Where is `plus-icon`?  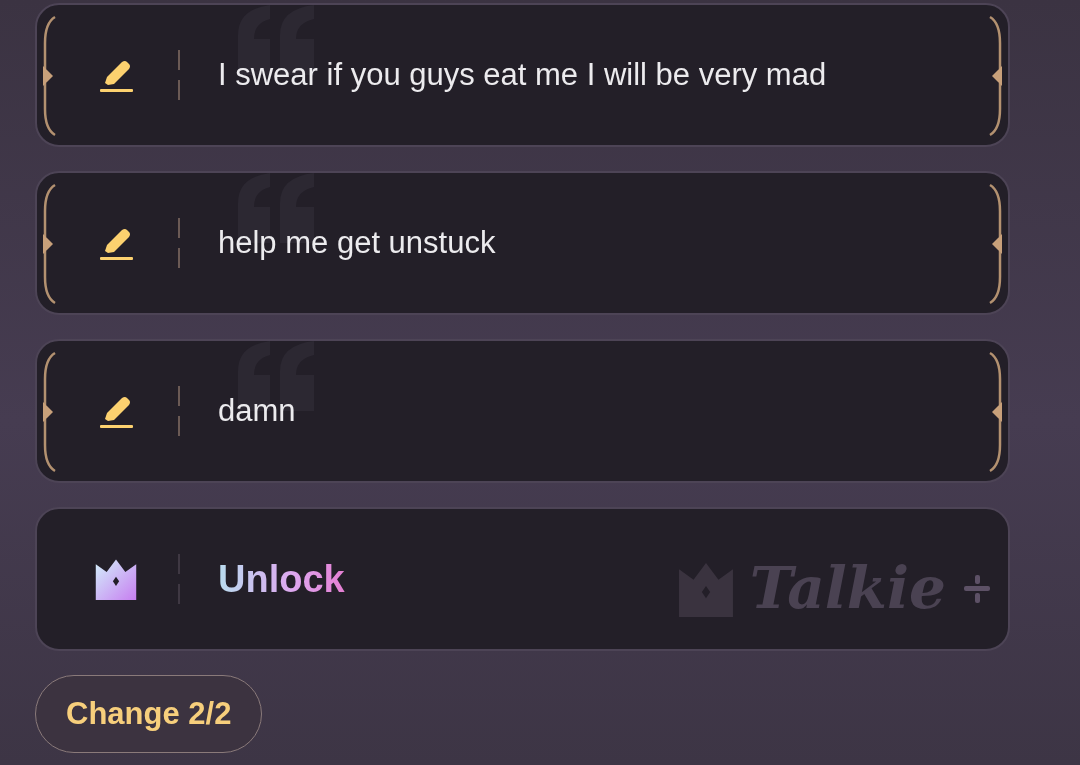 plus-icon is located at coordinates (977, 588).